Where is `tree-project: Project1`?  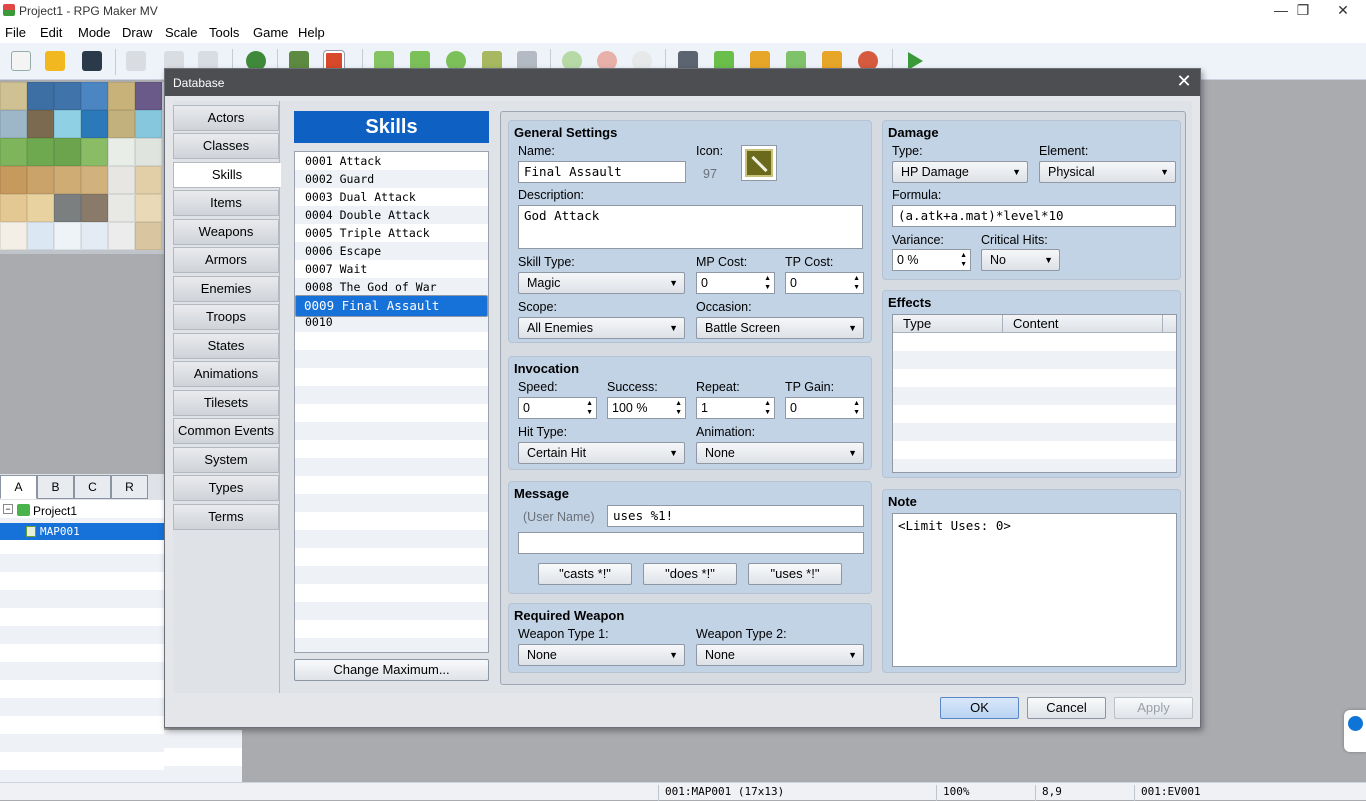
tree-project: Project1 is located at coordinates (55, 511).